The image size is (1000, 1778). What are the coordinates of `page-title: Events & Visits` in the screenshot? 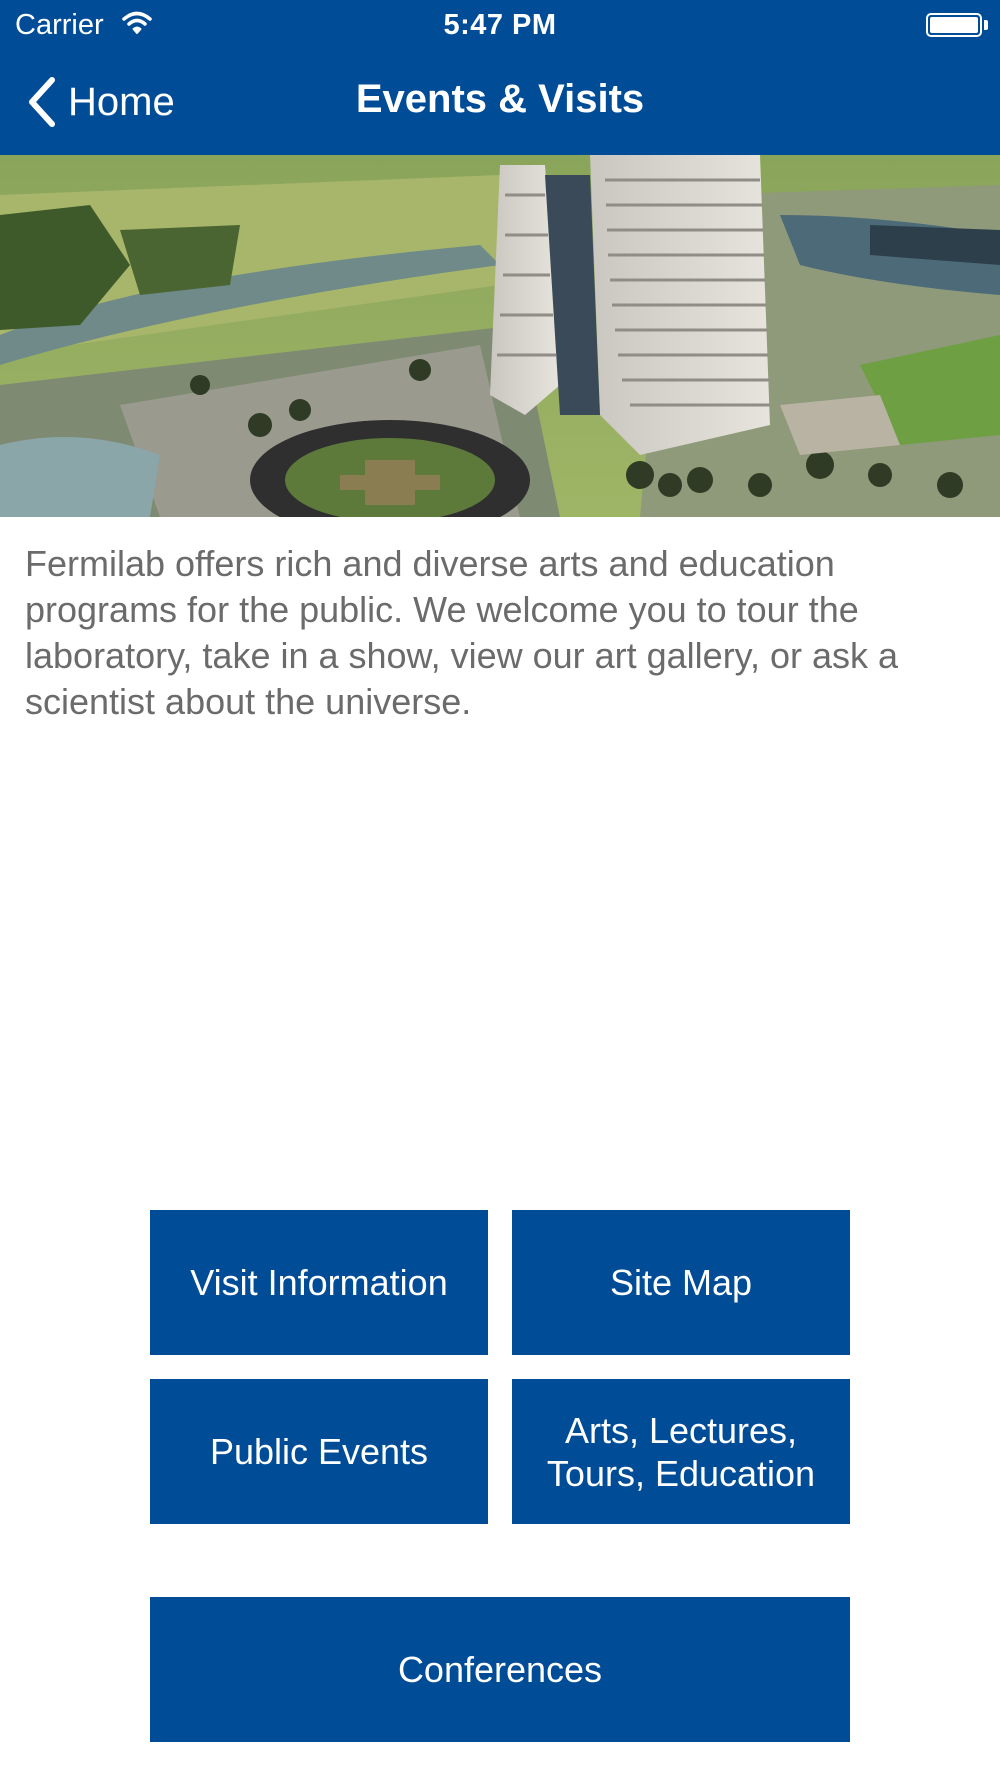 It's located at (500, 99).